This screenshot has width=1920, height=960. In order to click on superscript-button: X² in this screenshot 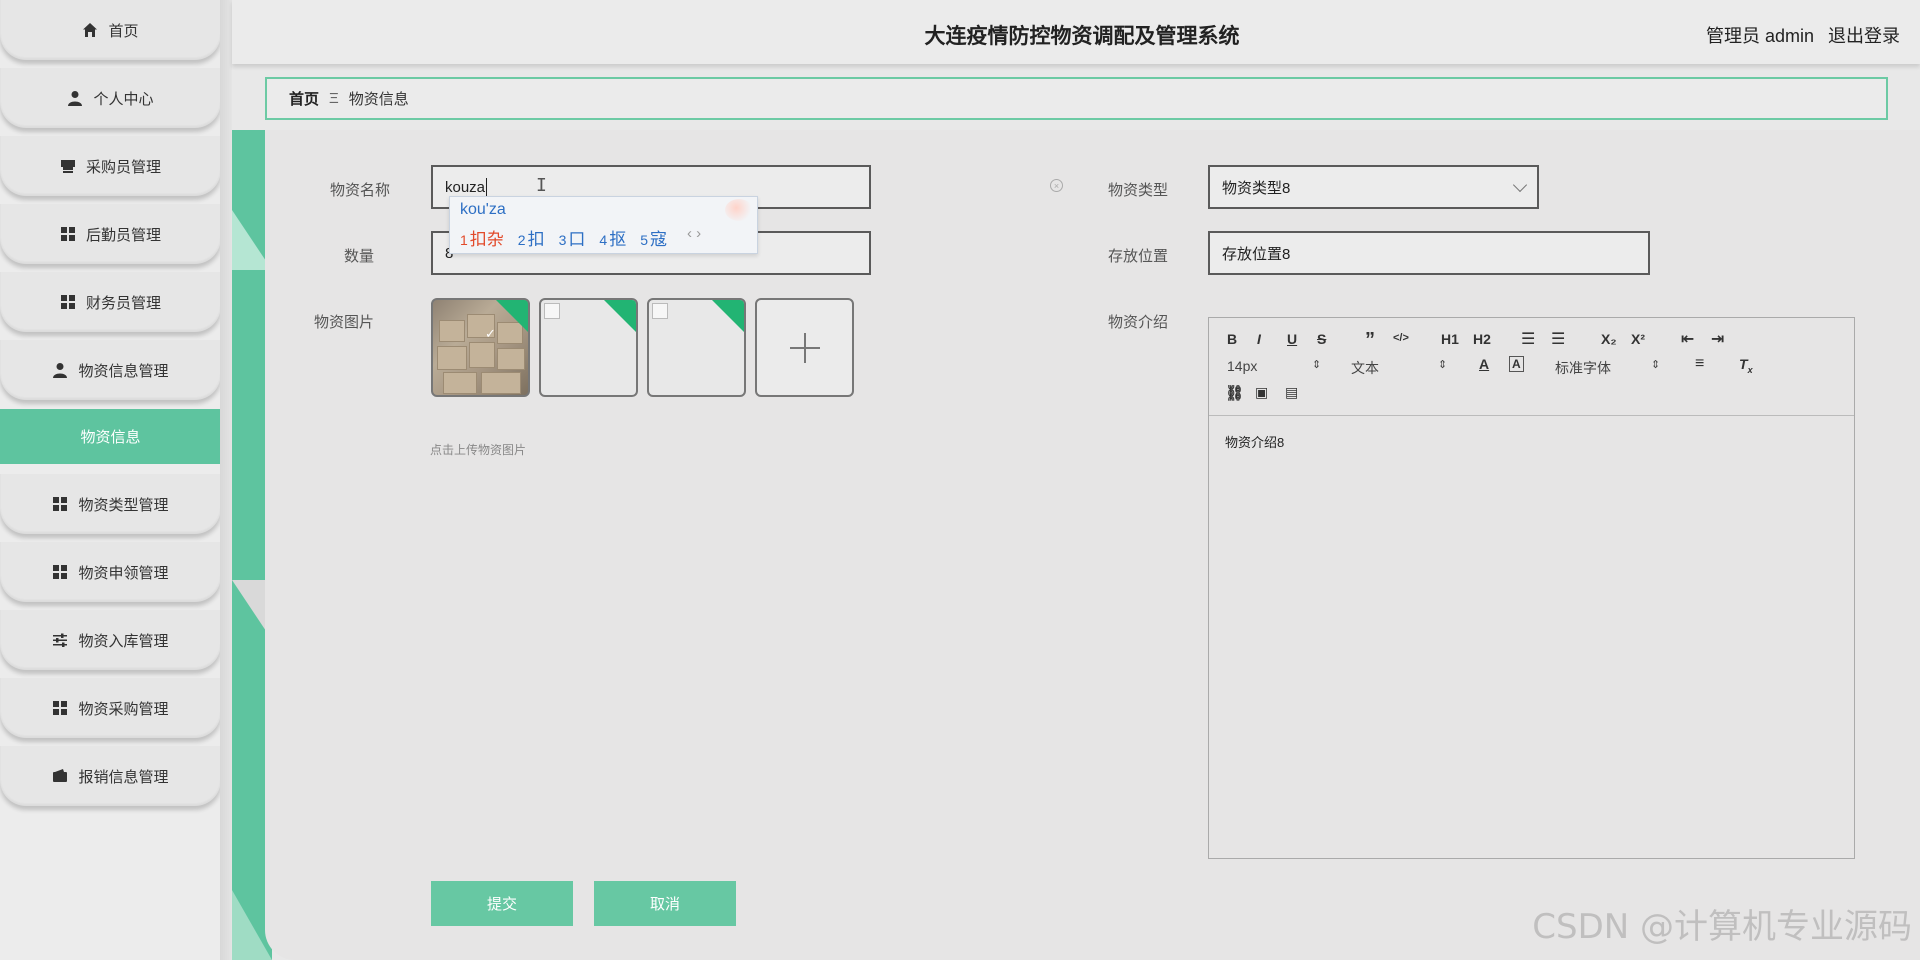, I will do `click(1638, 339)`.